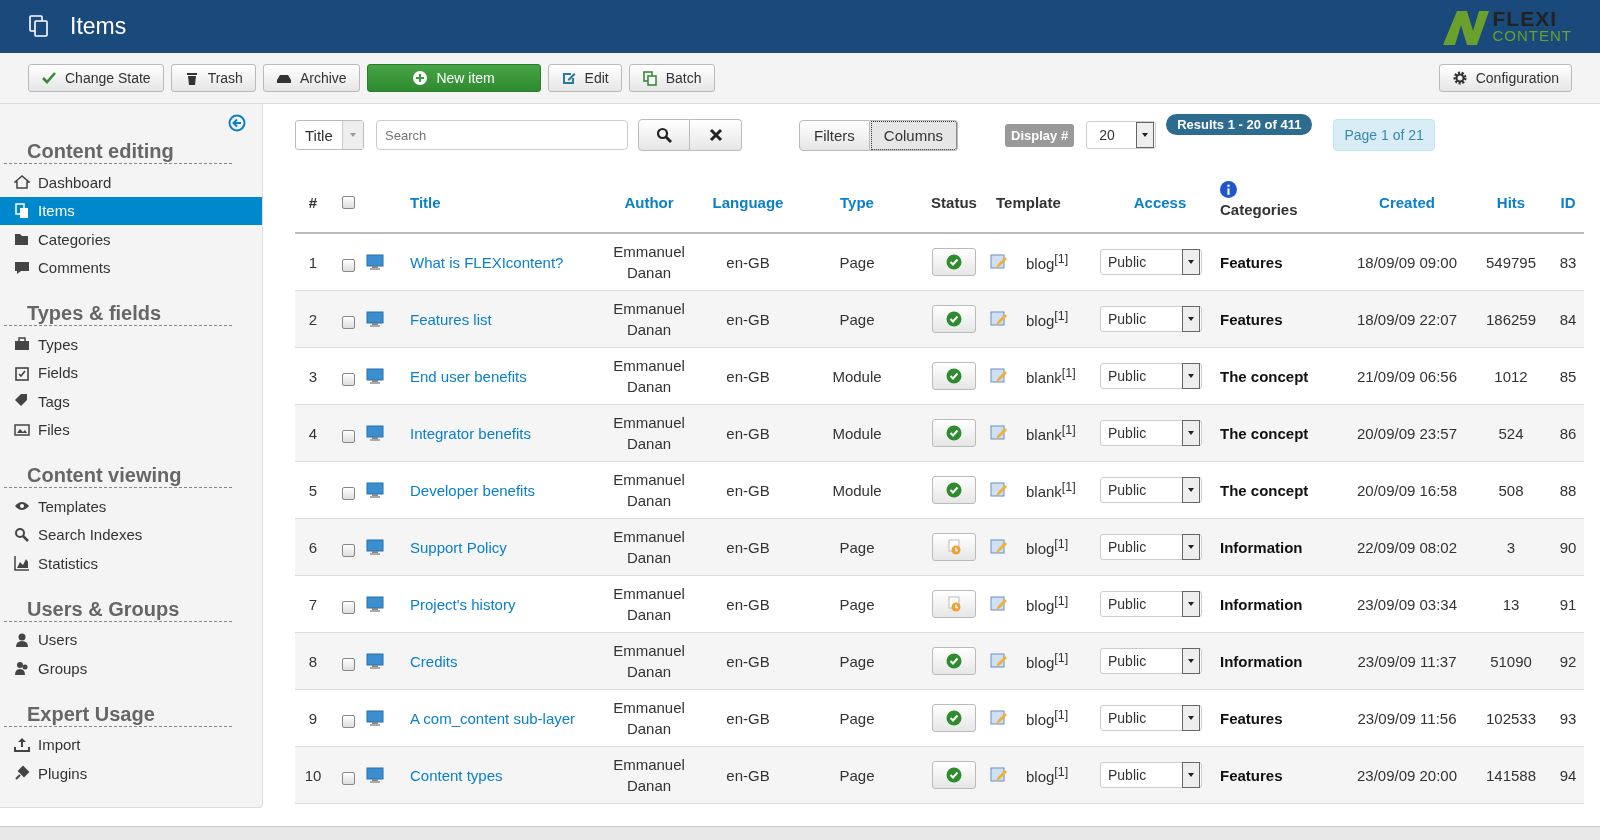 The height and width of the screenshot is (840, 1600). Describe the element at coordinates (131, 182) in the screenshot. I see `sidebar-item: Dashboard` at that location.